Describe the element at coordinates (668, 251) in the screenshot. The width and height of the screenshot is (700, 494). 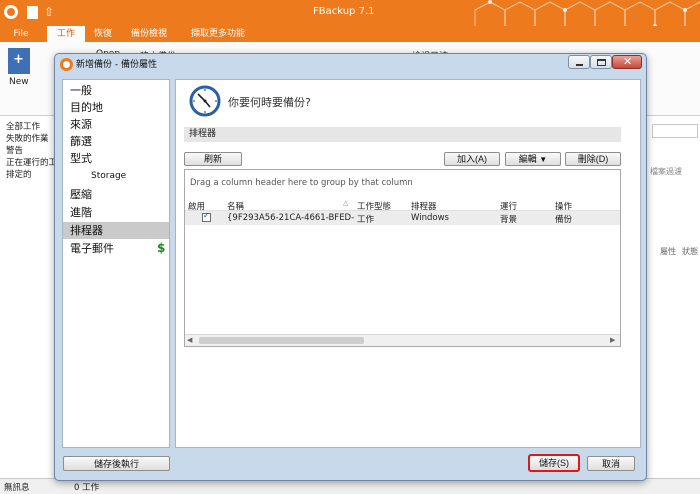
I see `properties-label: 屬性` at that location.